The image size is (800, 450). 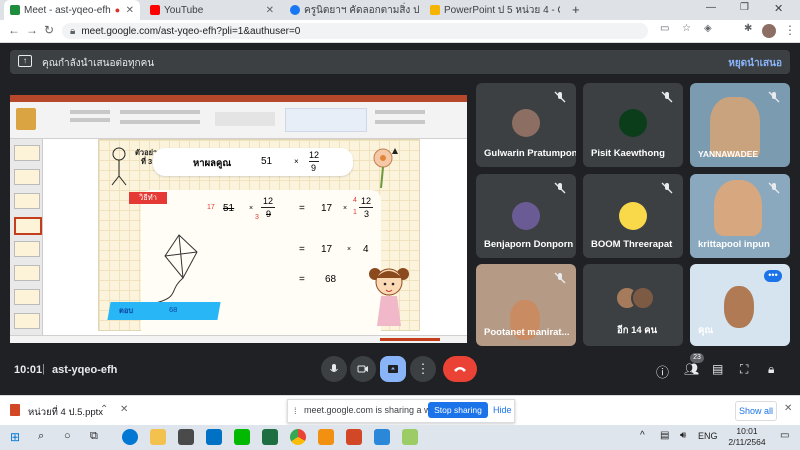 I want to click on cortana-icon: ○, so click(x=67, y=436).